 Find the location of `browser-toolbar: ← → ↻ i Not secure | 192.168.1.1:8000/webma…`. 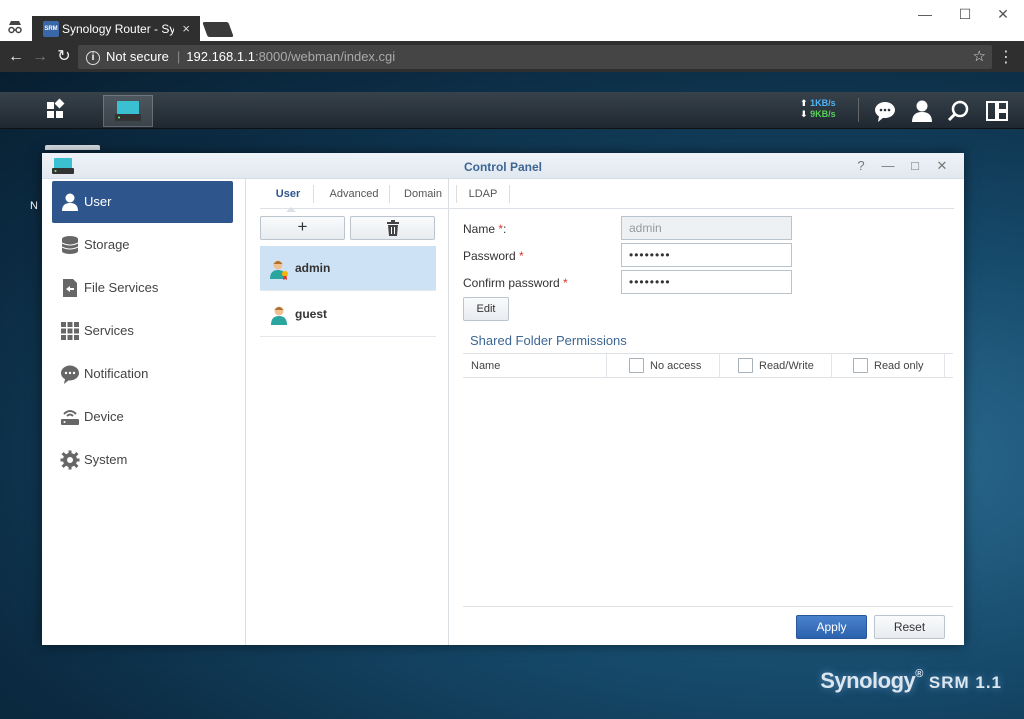

browser-toolbar: ← → ↻ i Not secure | 192.168.1.1:8000/webma… is located at coordinates (512, 56).